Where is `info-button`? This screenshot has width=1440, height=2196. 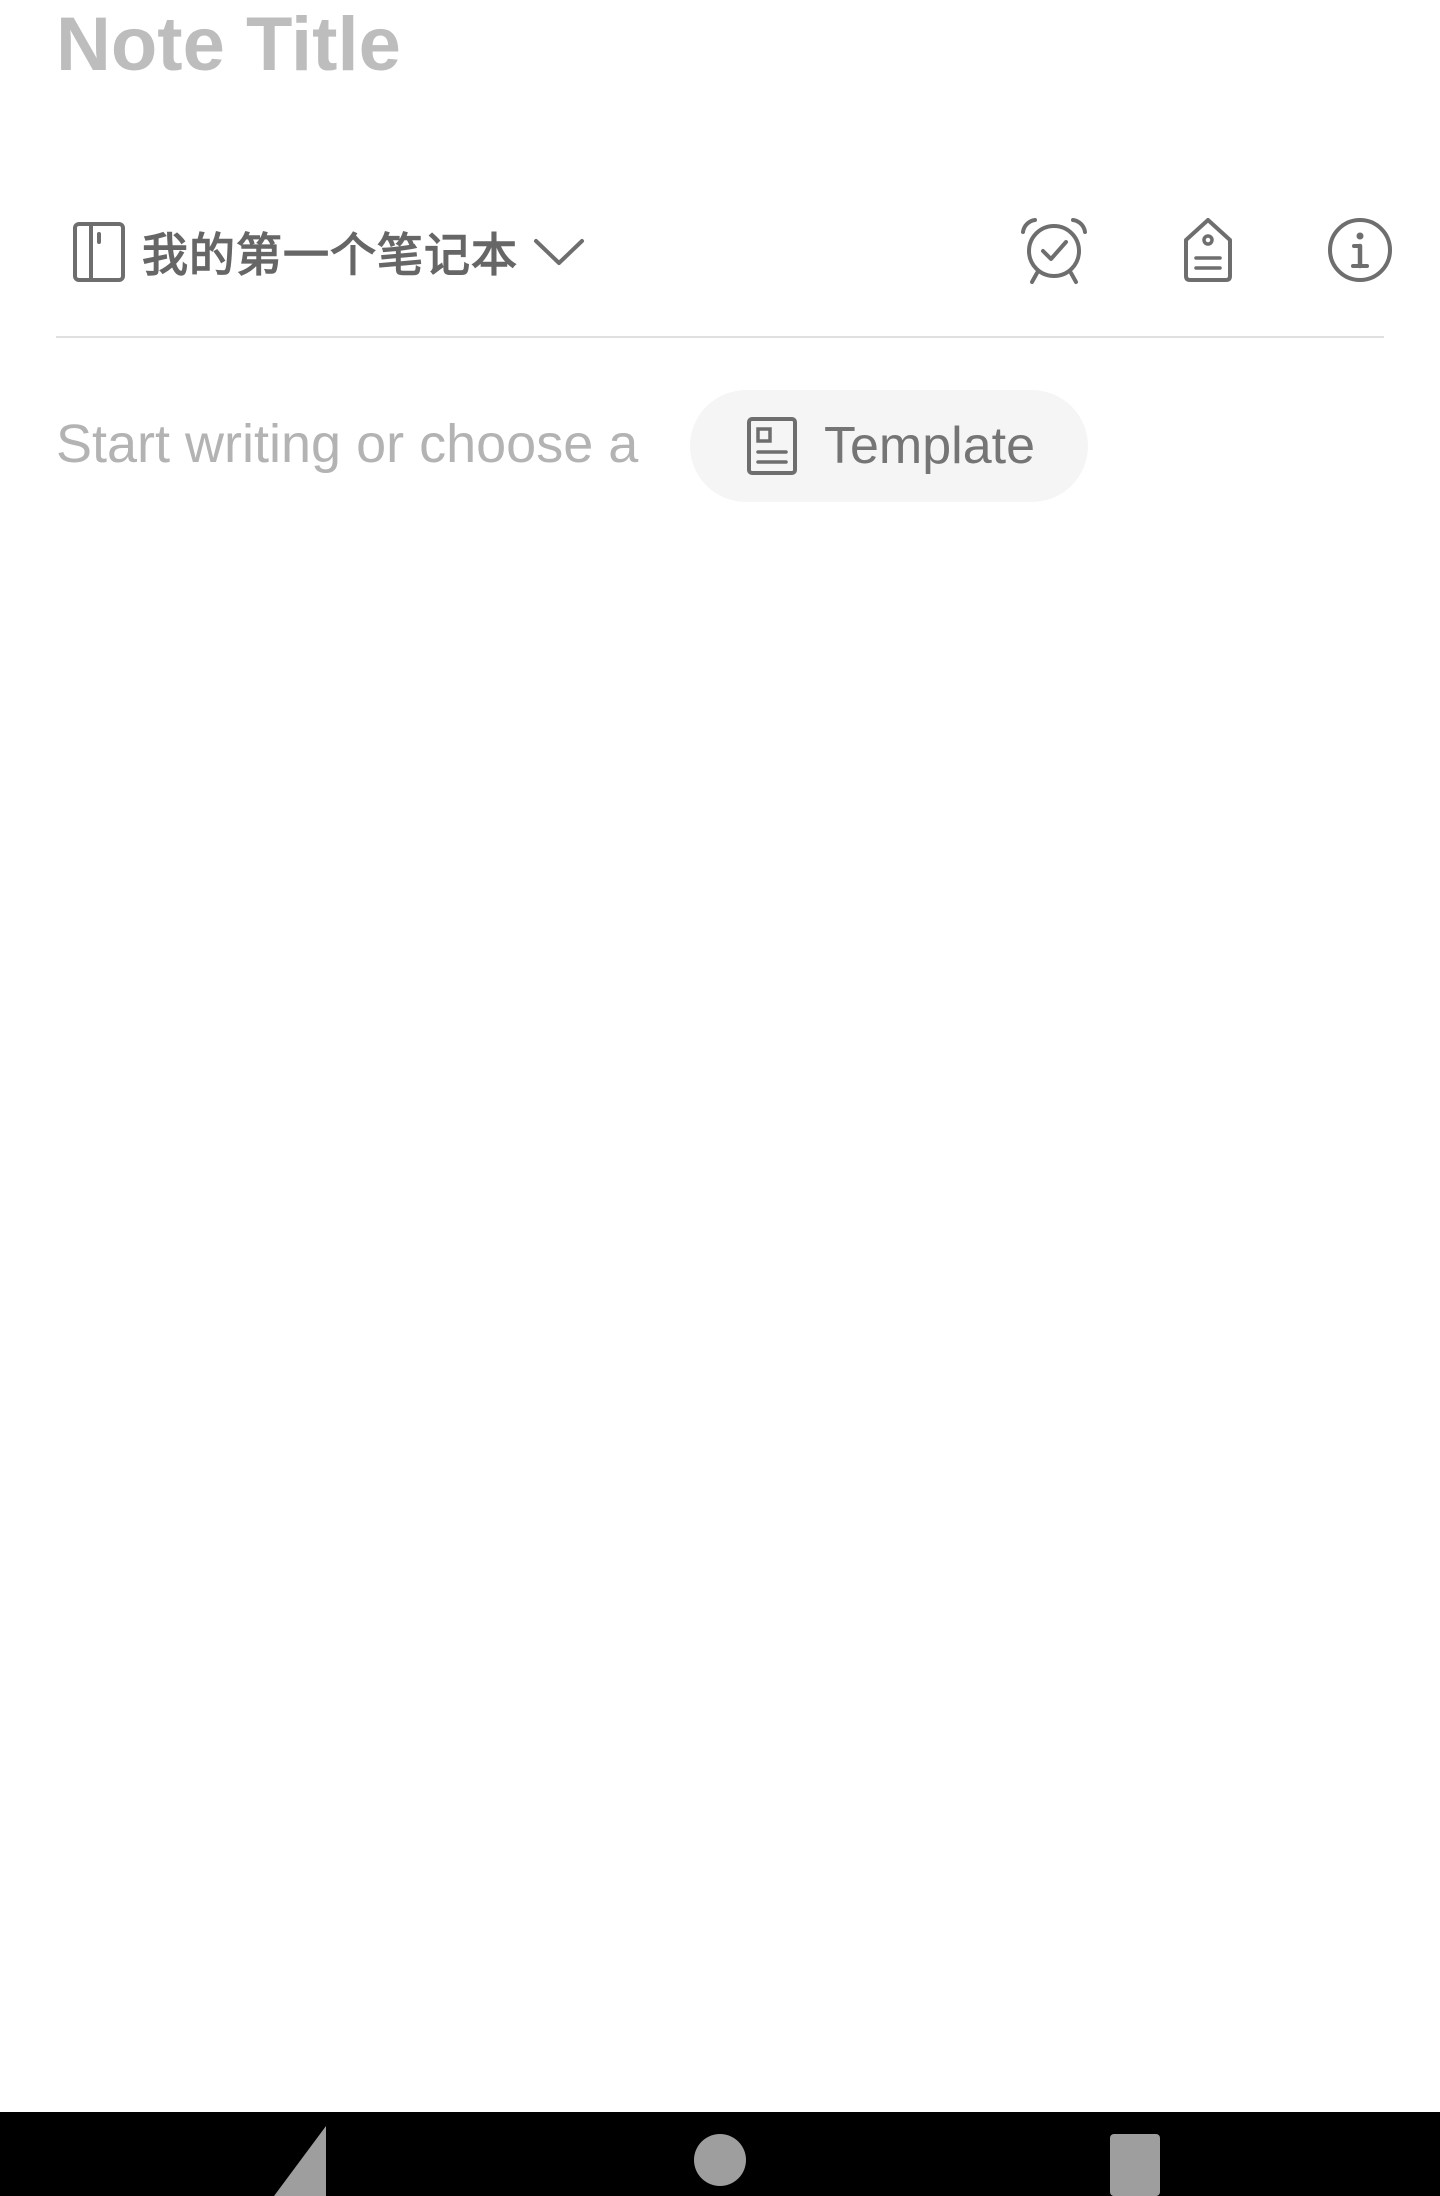 info-button is located at coordinates (1360, 252).